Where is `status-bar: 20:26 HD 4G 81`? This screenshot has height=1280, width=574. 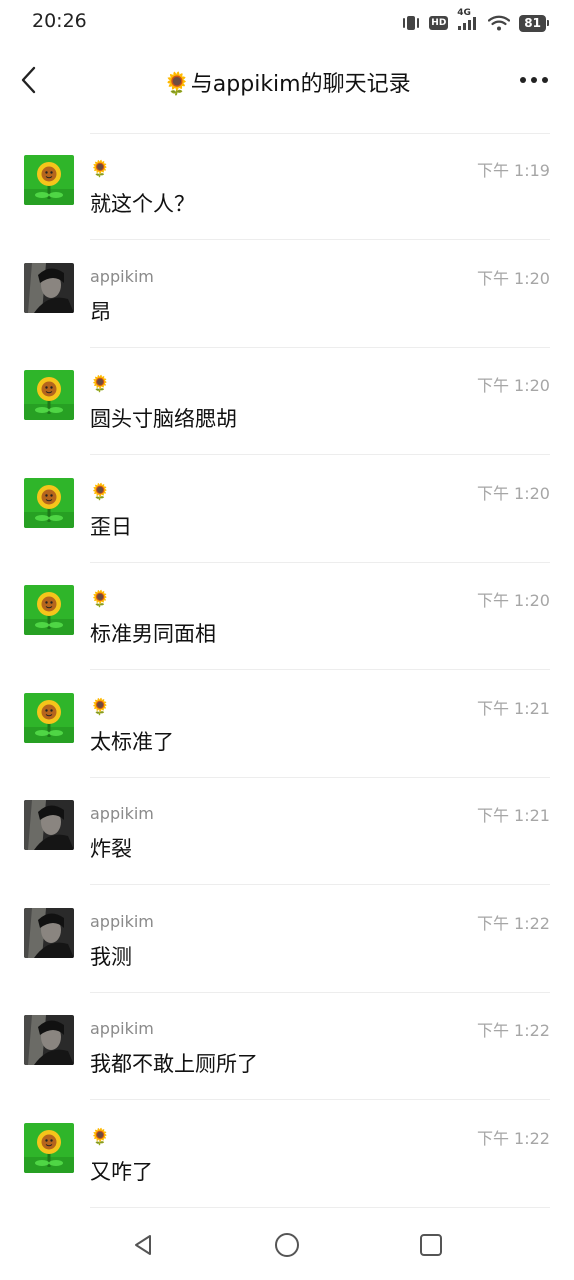 status-bar: 20:26 HD 4G 81 is located at coordinates (287, 22).